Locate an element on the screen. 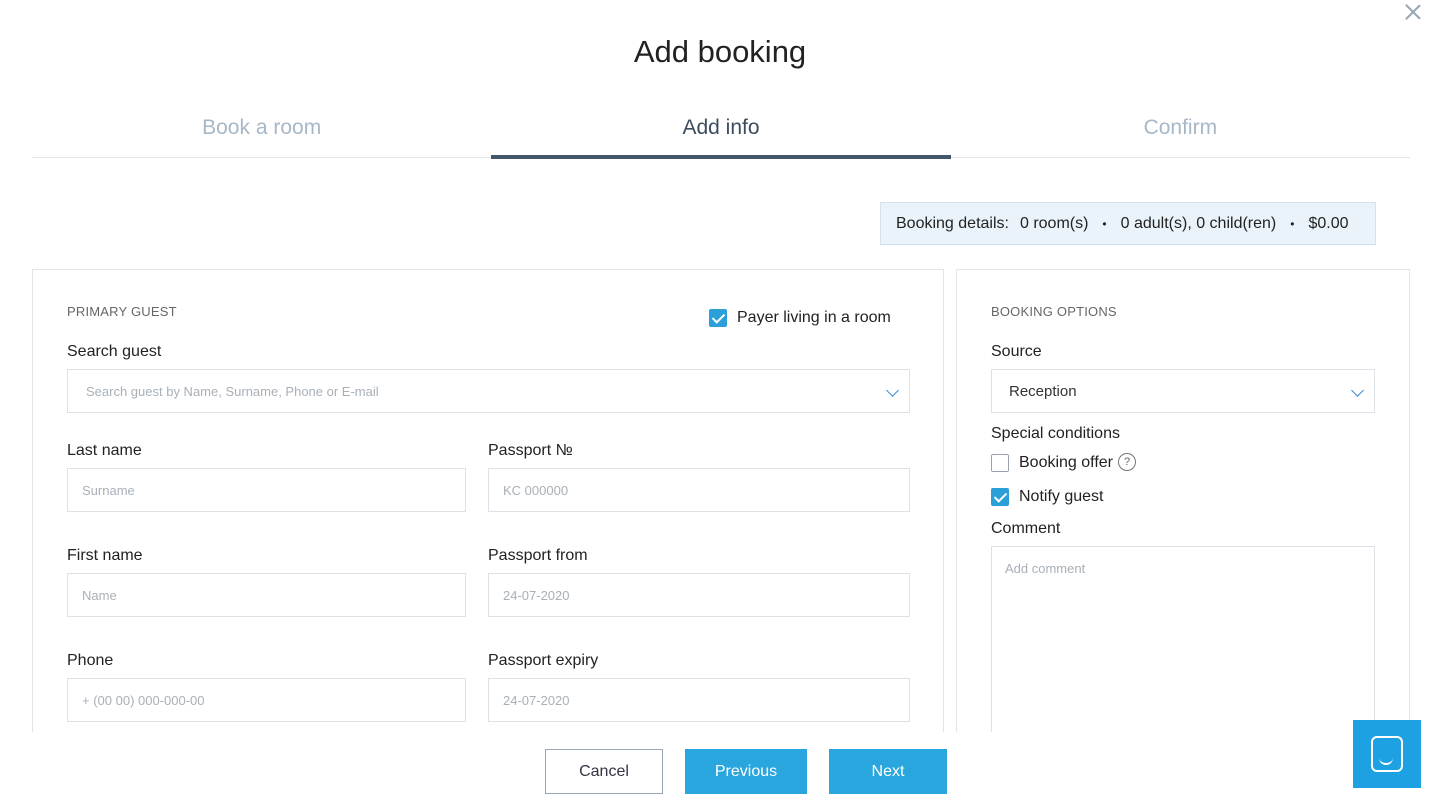 Image resolution: width=1440 pixels, height=808 pixels. step-book-a-room: Book a room is located at coordinates (261, 129).